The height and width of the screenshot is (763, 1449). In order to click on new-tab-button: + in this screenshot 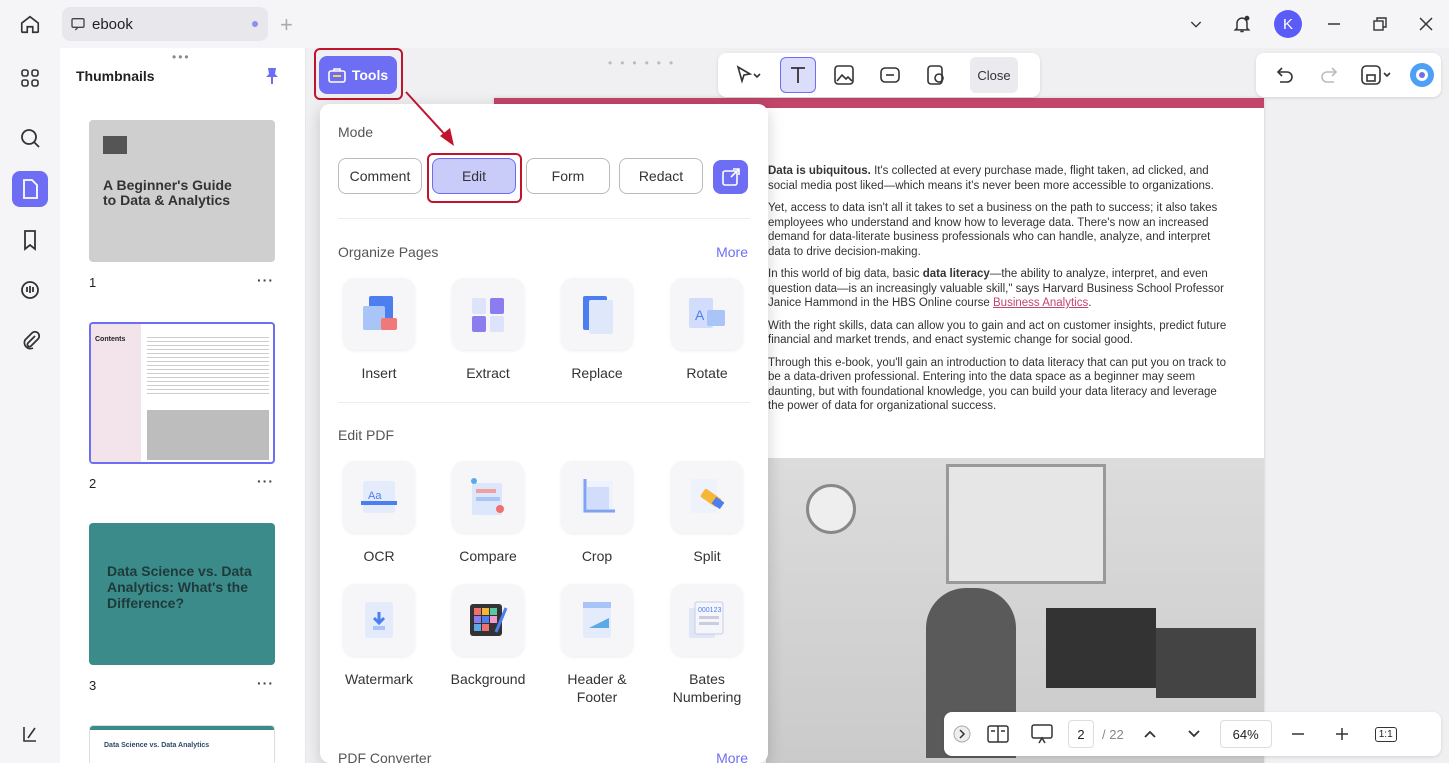, I will do `click(286, 25)`.